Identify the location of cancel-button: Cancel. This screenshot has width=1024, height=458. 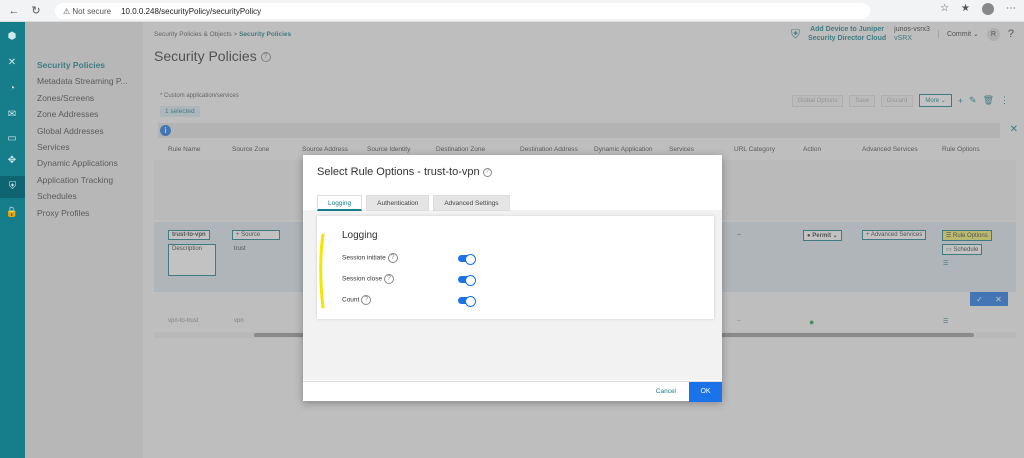
(666, 391).